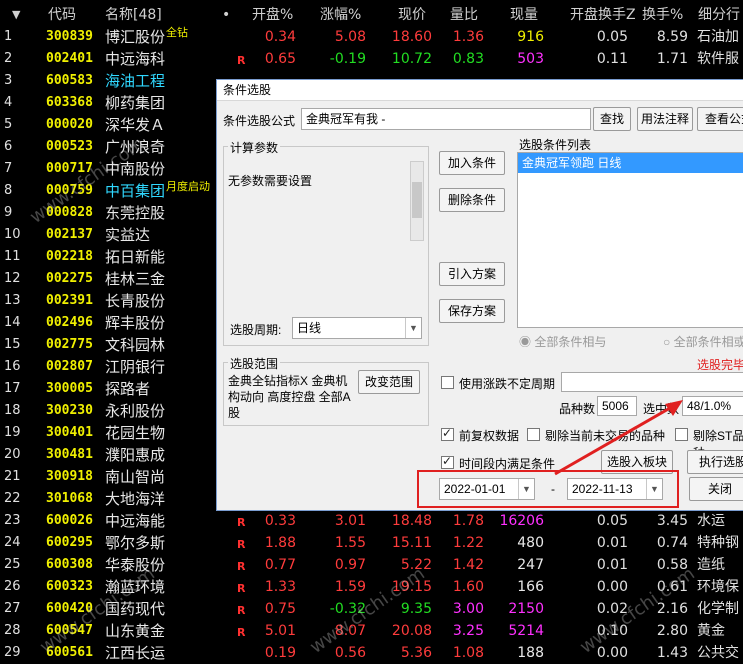 This screenshot has width=743, height=664. Describe the element at coordinates (135, 455) in the screenshot. I see `stock-name: 濮阳惠成` at that location.